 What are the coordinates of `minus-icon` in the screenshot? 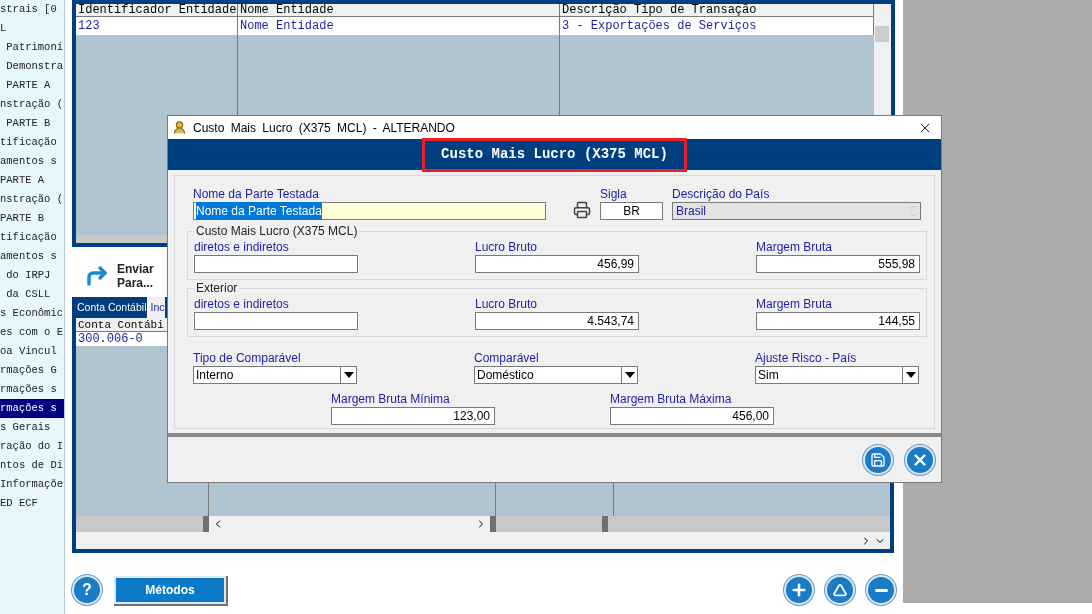 It's located at (881, 590).